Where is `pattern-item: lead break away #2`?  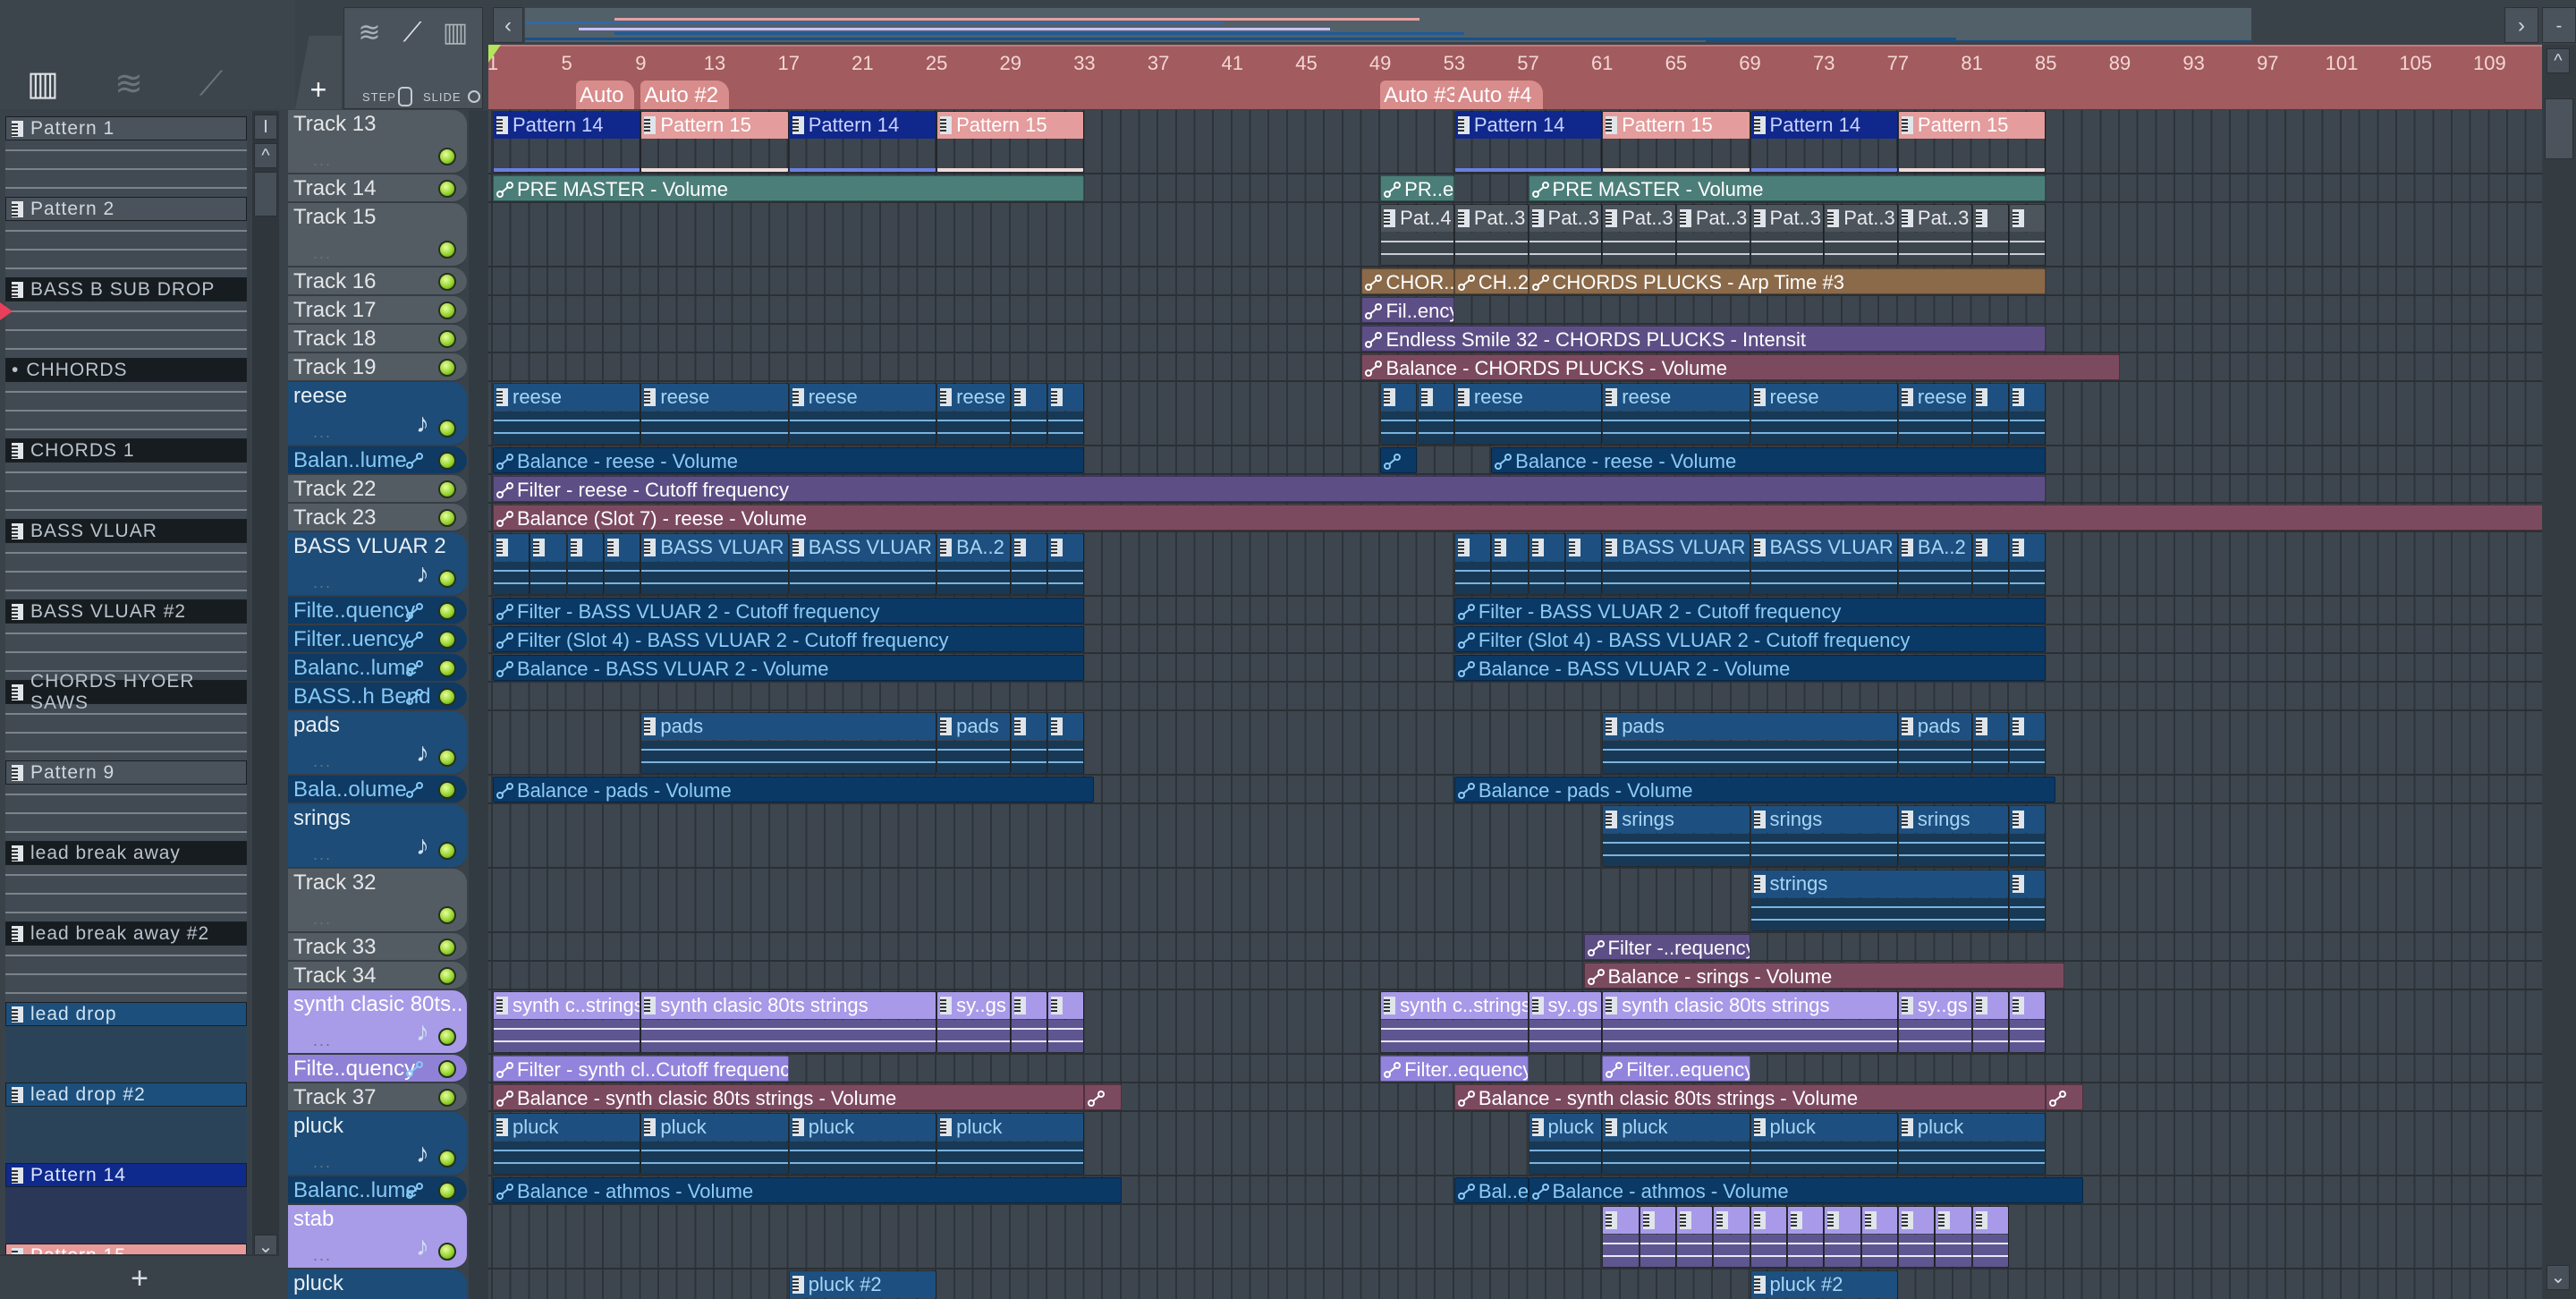 pattern-item: lead break away #2 is located at coordinates (126, 961).